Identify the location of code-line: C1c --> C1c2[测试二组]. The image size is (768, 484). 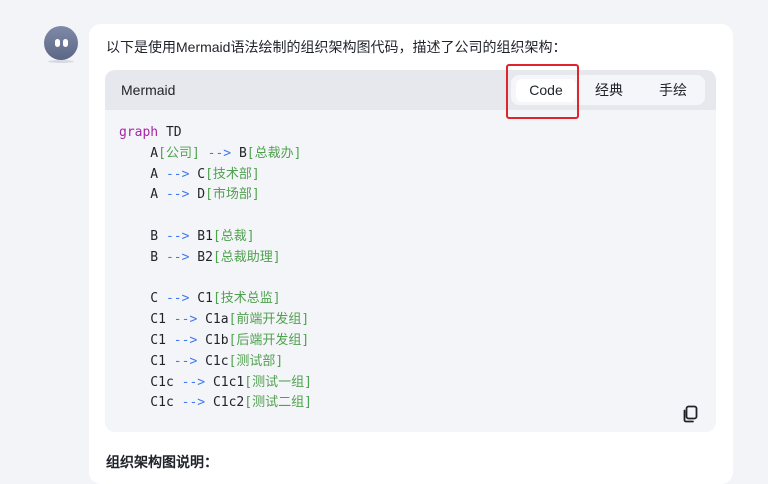
(215, 402).